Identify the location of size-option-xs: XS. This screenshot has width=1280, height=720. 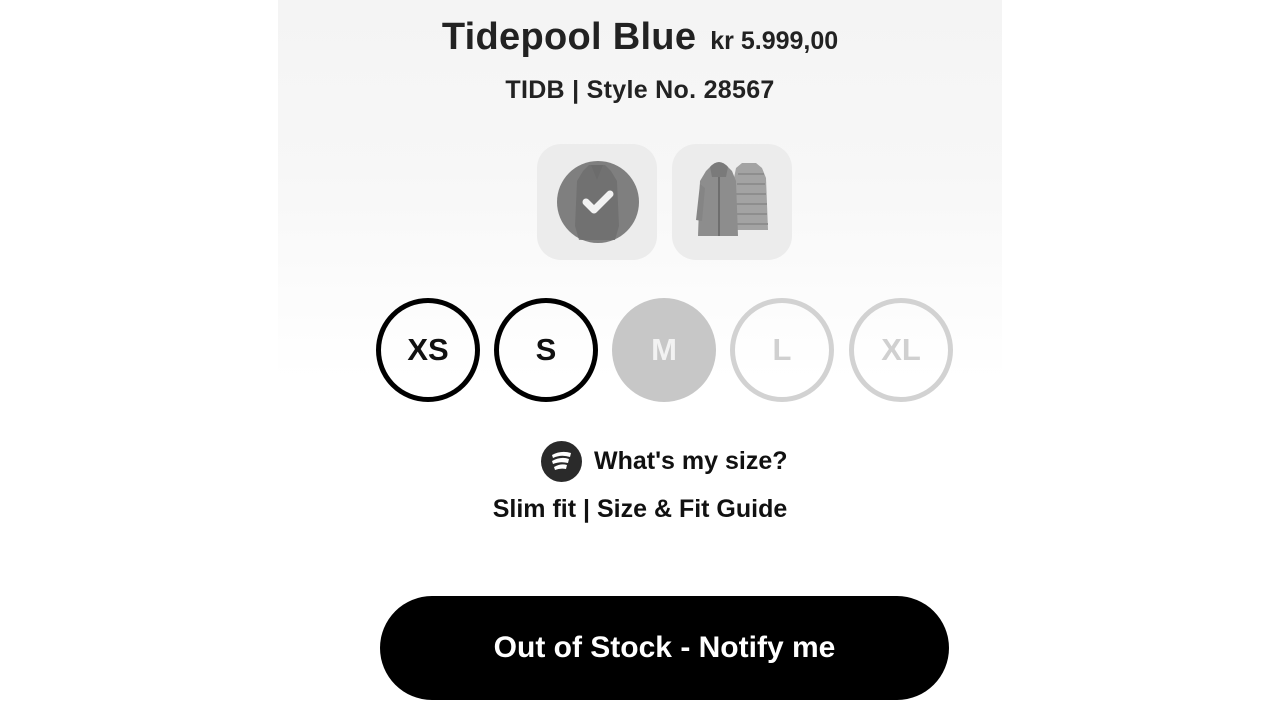
(428, 350).